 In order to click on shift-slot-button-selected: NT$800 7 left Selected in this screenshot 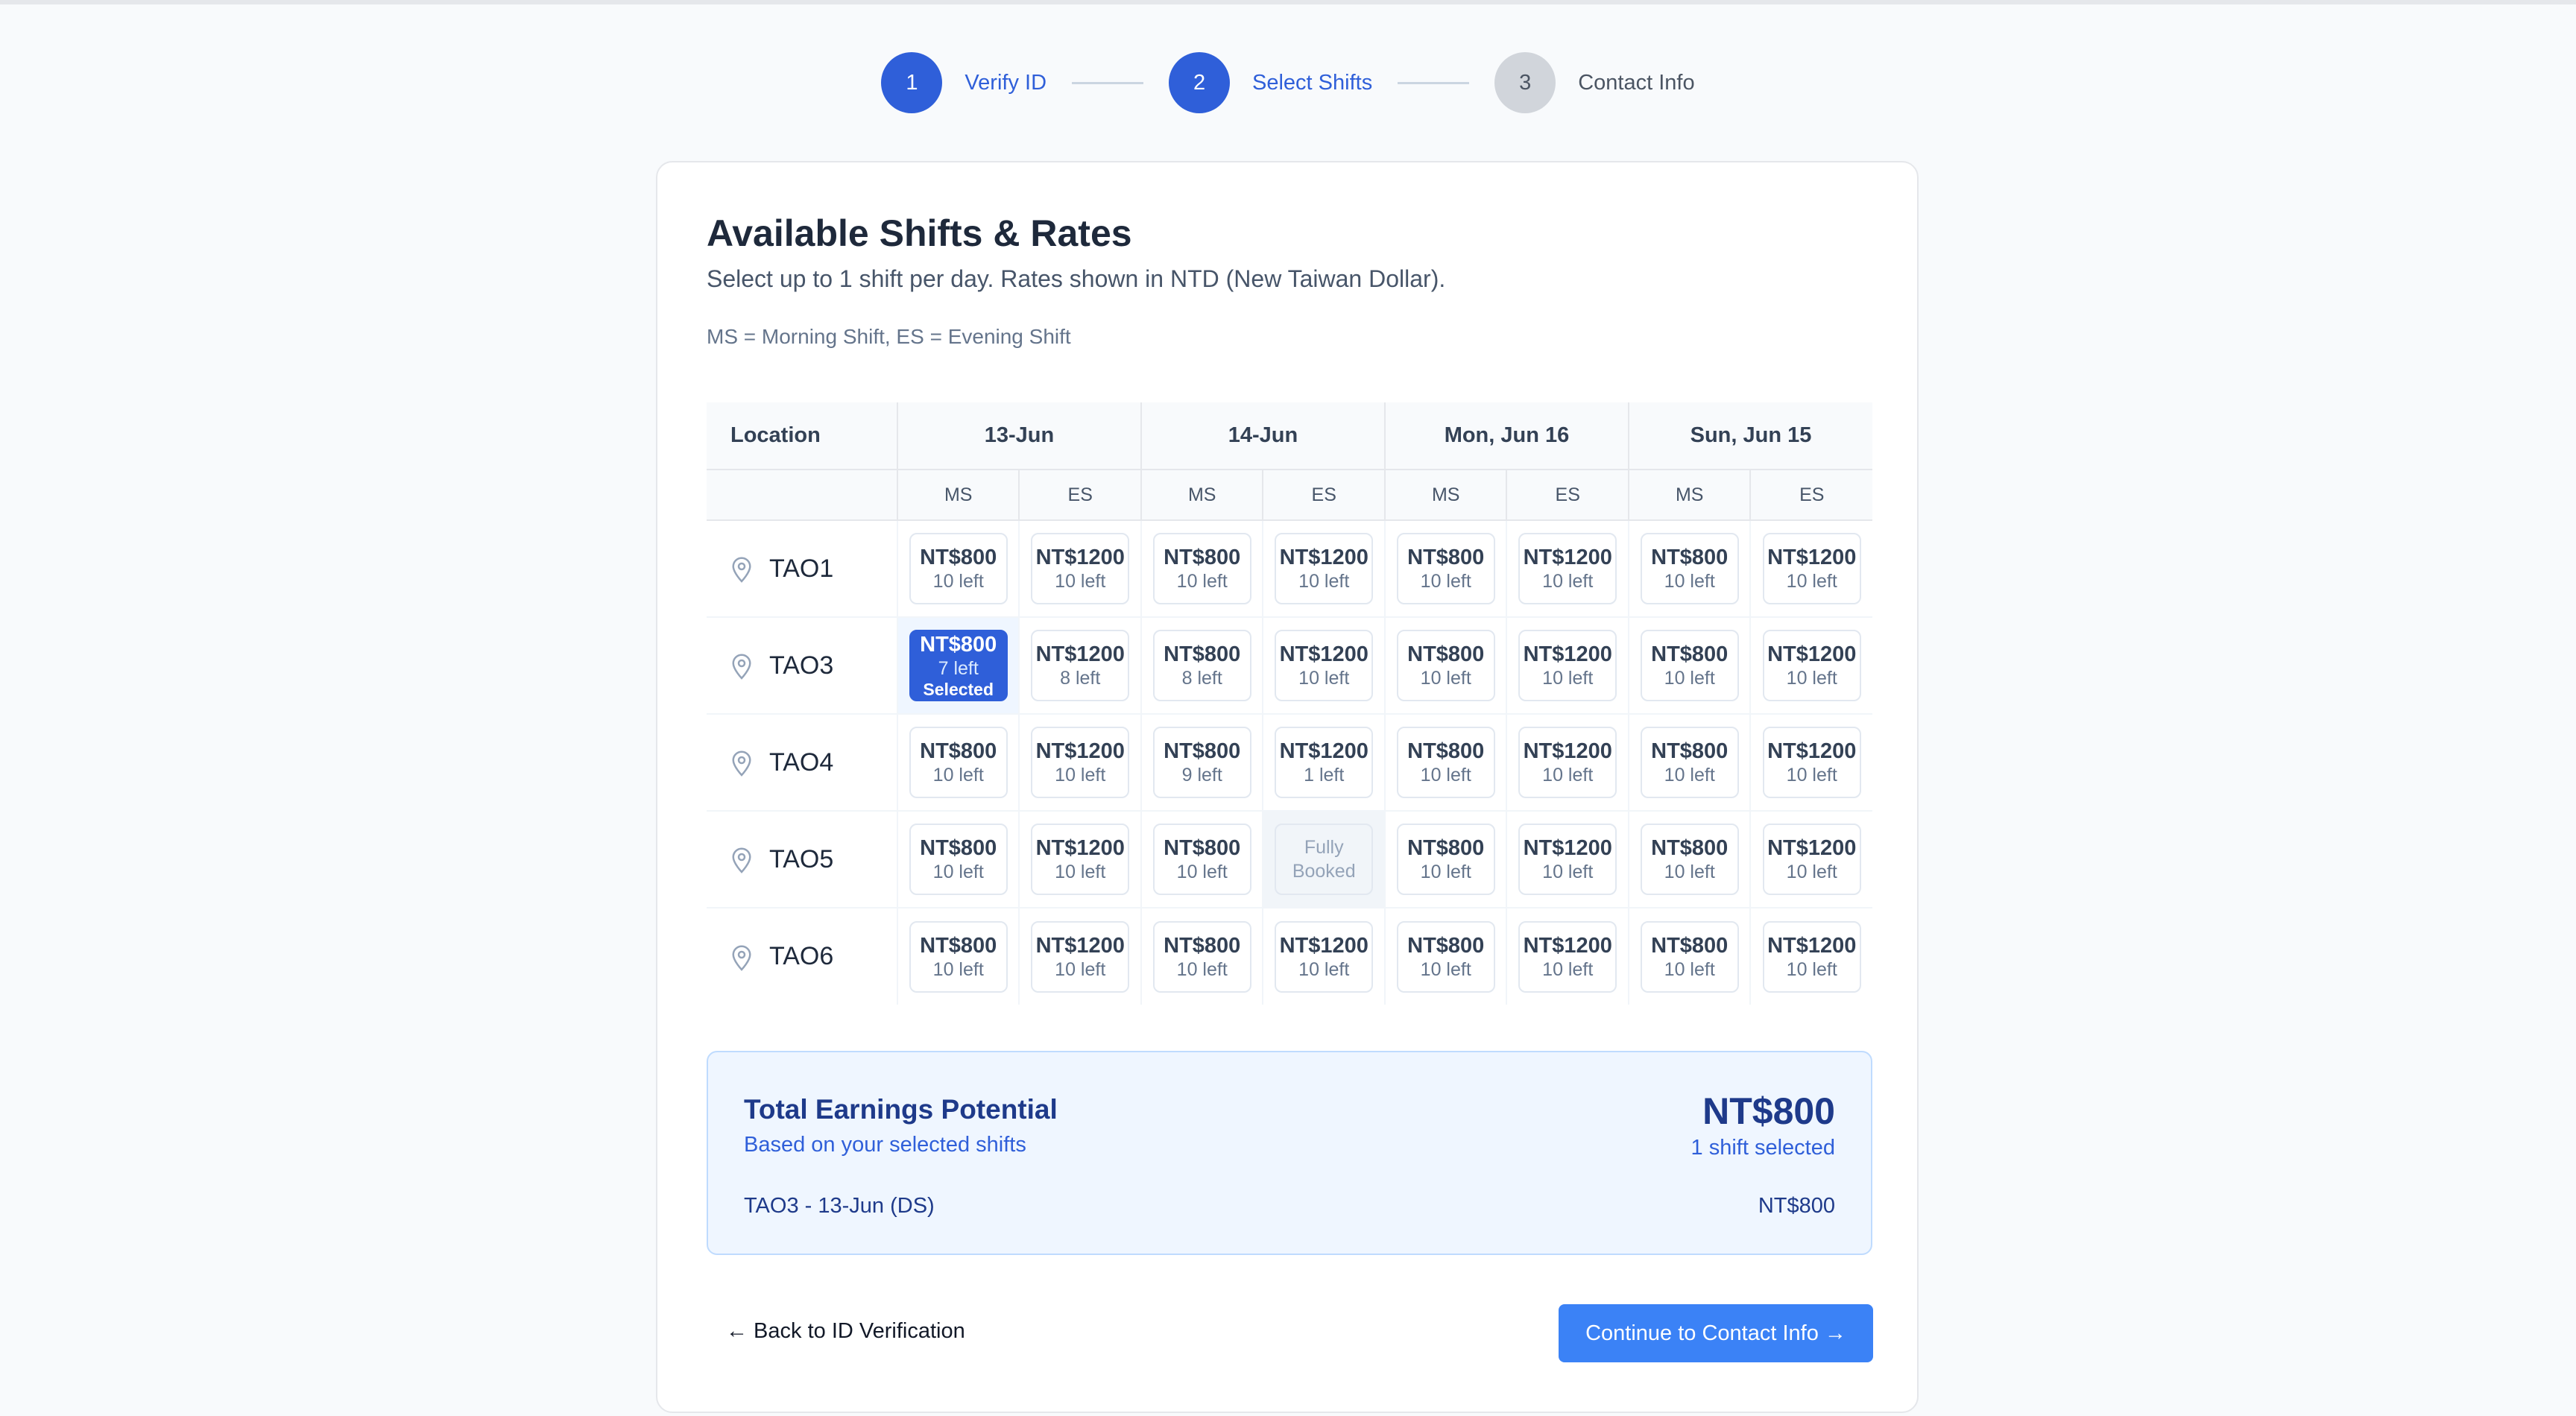, I will do `click(959, 665)`.